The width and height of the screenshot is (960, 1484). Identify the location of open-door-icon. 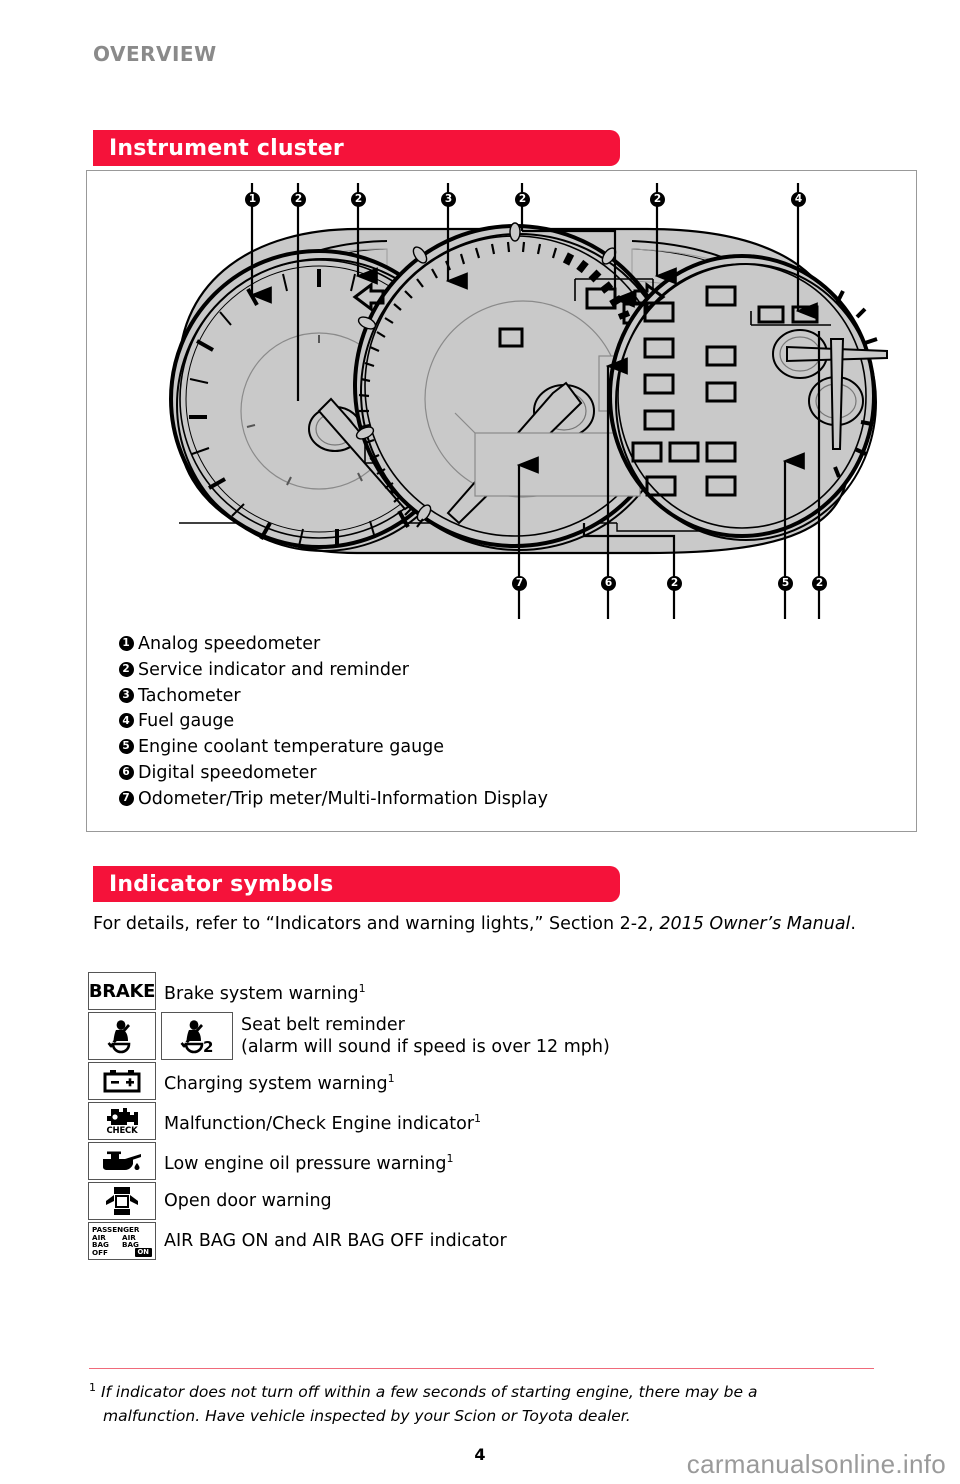
(122, 1201).